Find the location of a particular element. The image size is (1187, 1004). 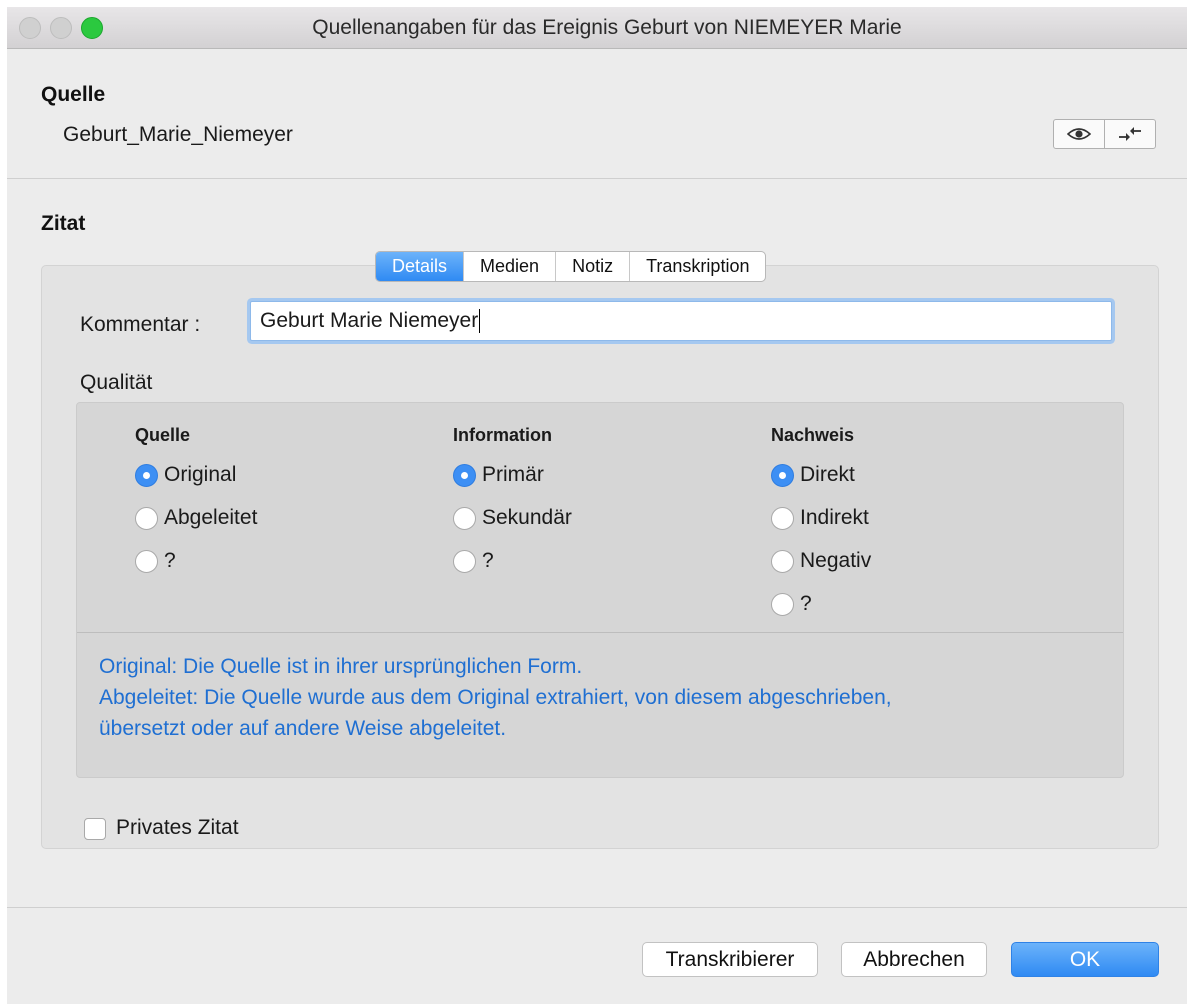

tab-details: Details is located at coordinates (420, 266).